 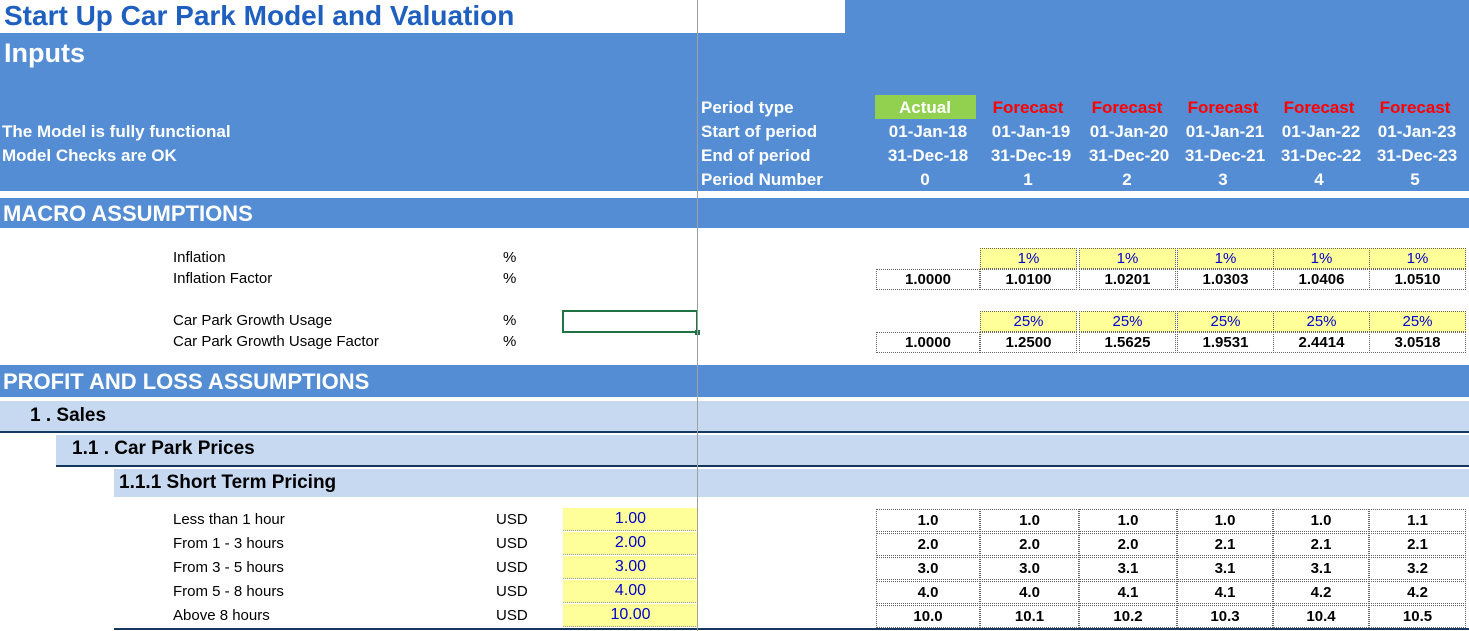 What do you see at coordinates (1417, 520) in the screenshot?
I see `price-value-0-5: 1.1` at bounding box center [1417, 520].